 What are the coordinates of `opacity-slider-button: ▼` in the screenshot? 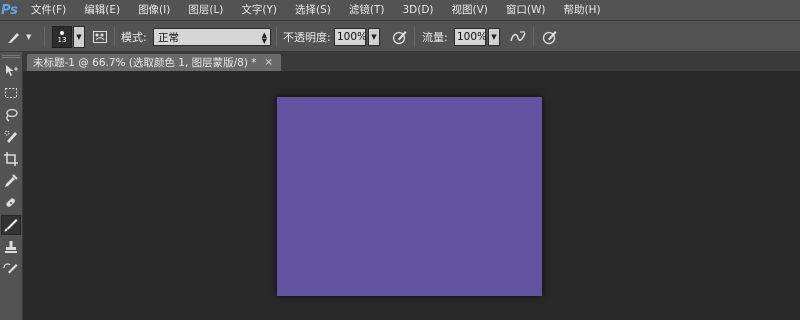 It's located at (374, 37).